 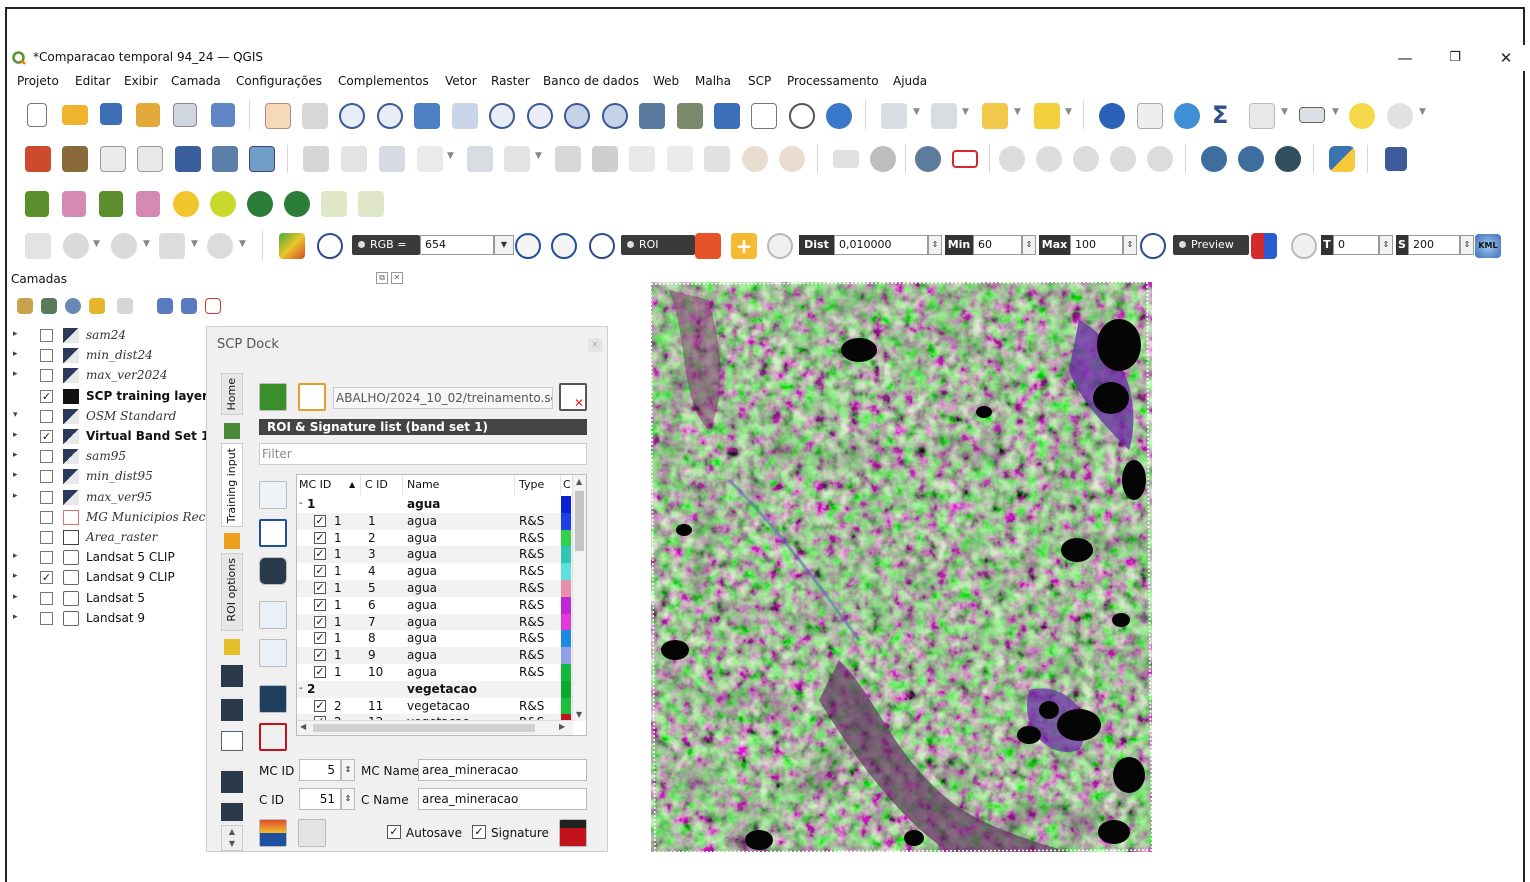 I want to click on layer-visibility-checkbox: ✓, so click(x=46, y=436).